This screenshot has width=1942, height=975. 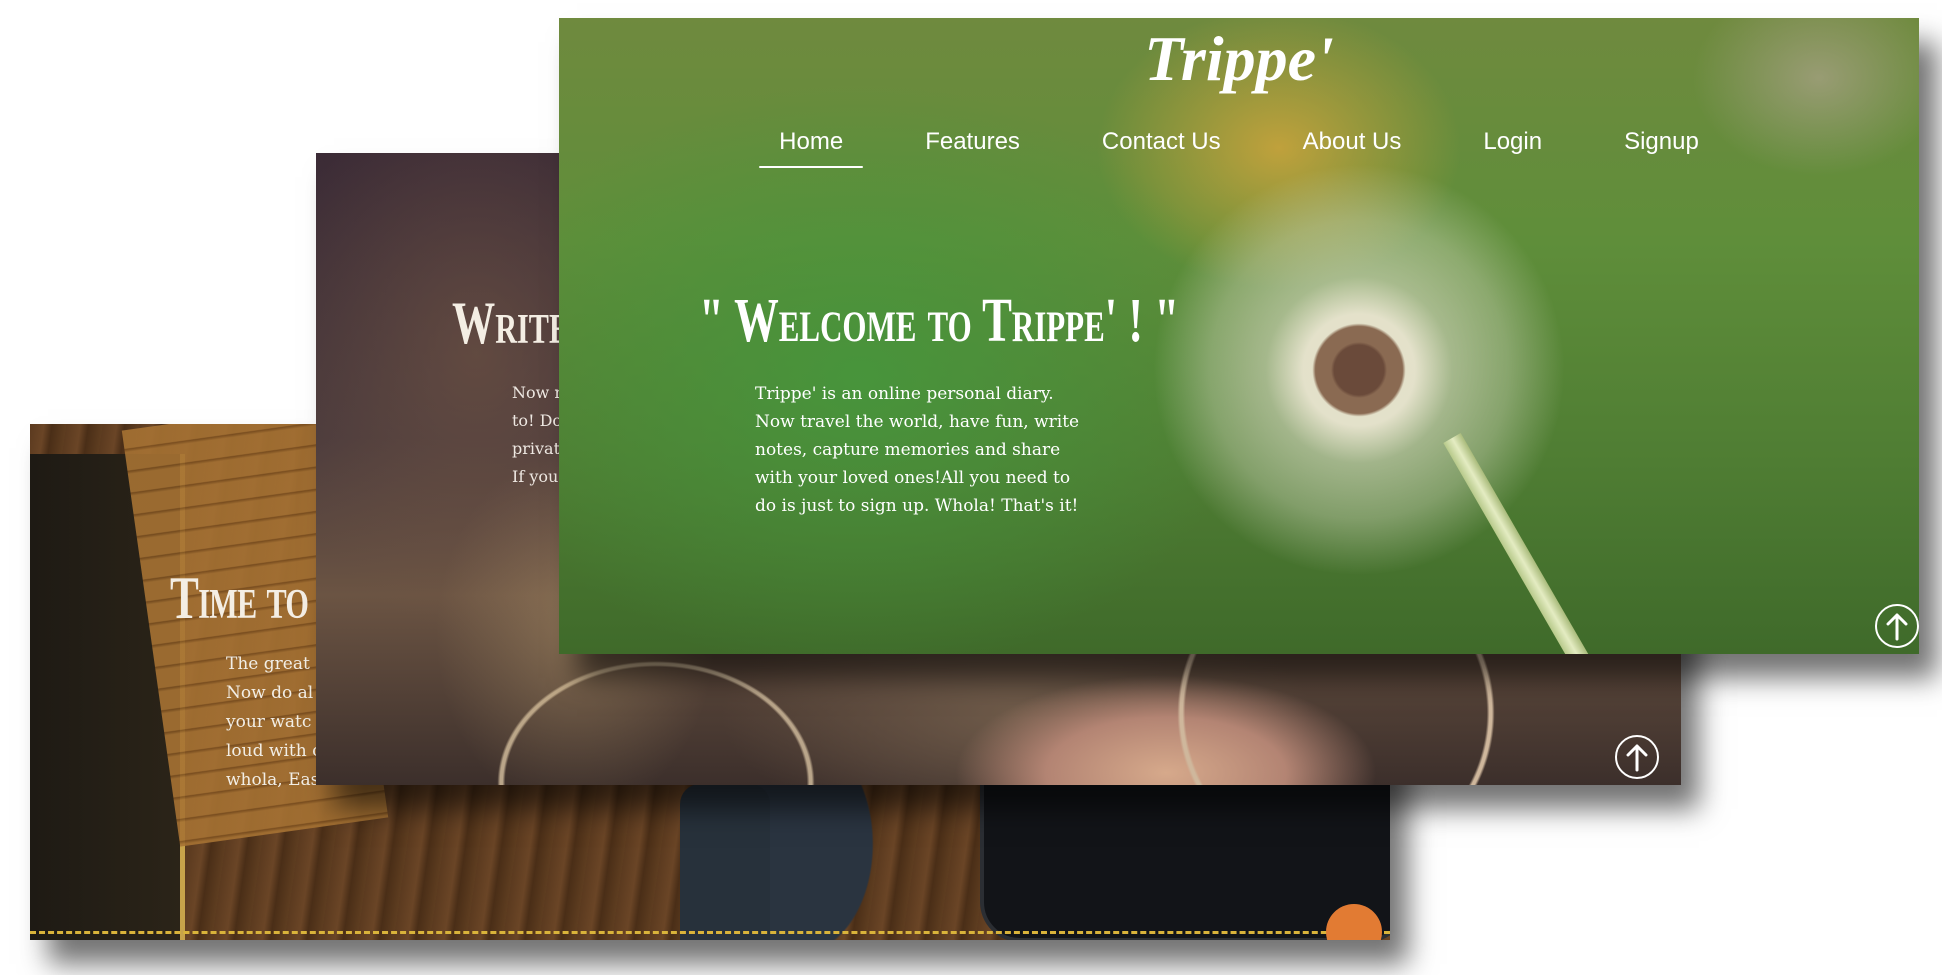 I want to click on nav-home: Home, so click(x=811, y=145).